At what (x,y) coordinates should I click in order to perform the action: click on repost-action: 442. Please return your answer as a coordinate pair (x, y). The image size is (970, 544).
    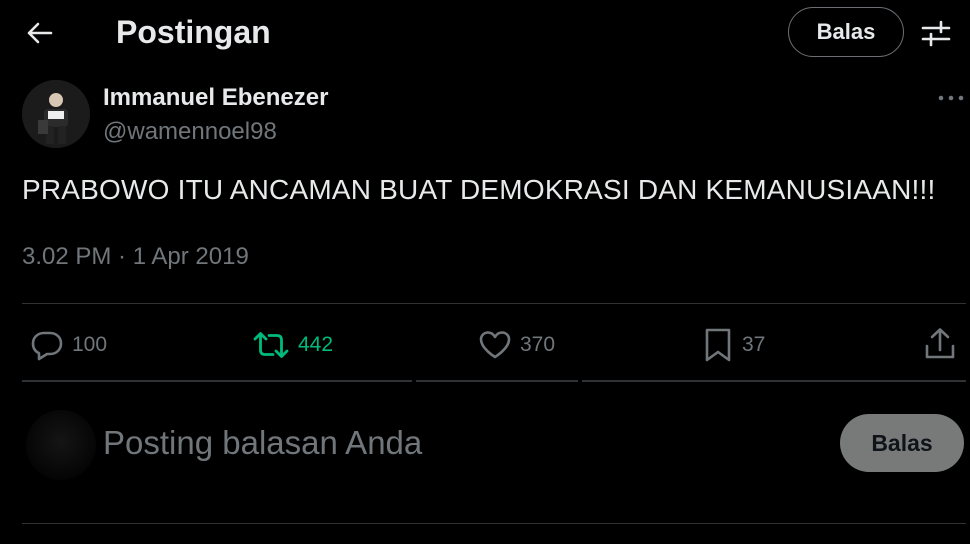
    Looking at the image, I should click on (292, 345).